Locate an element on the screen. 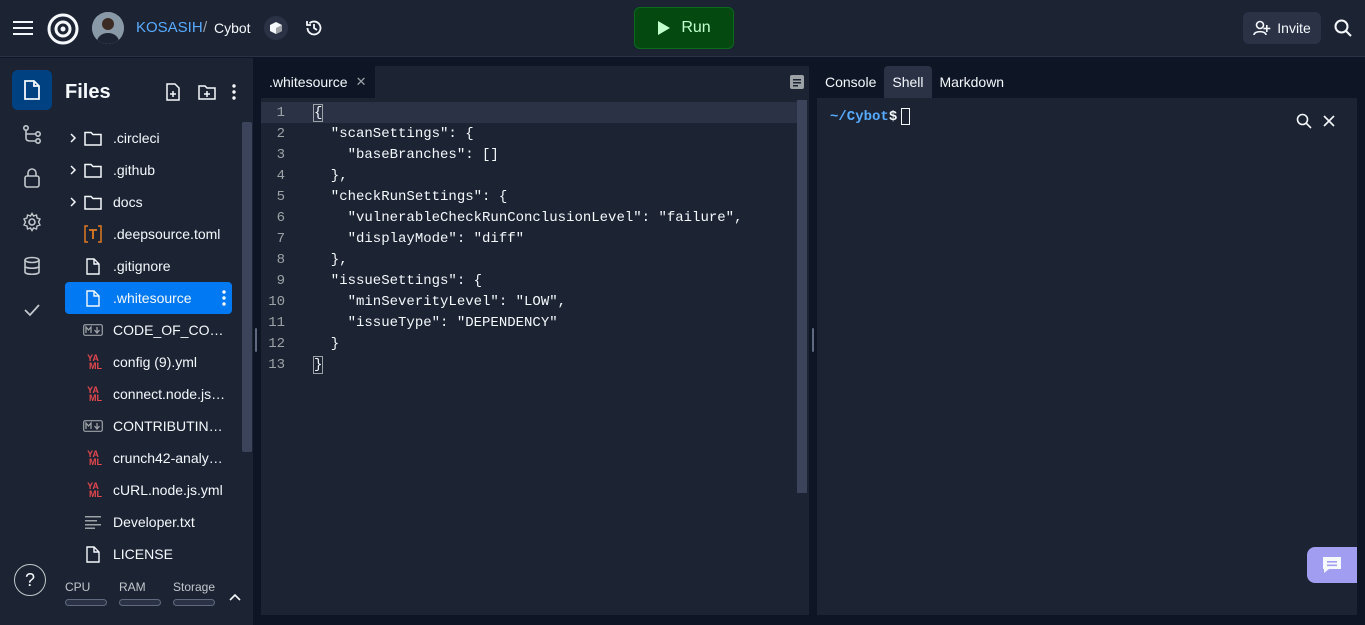  tree-item-github: .github is located at coordinates (148, 170).